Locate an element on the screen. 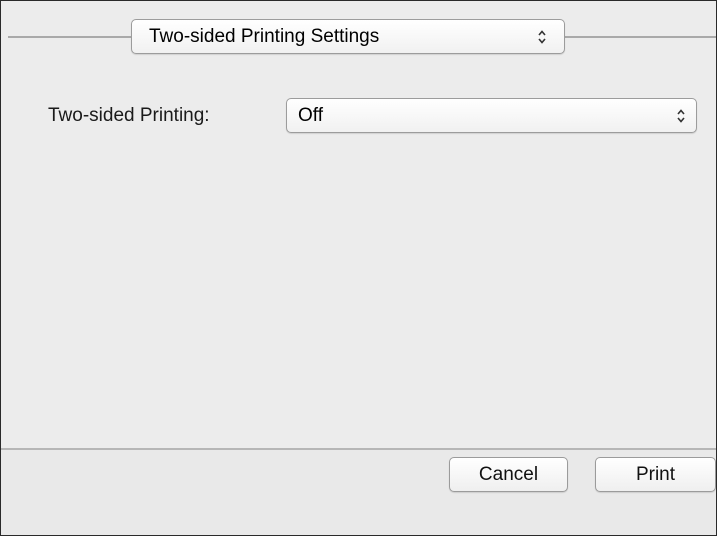 This screenshot has height=536, width=717. print-button: Print is located at coordinates (655, 474).